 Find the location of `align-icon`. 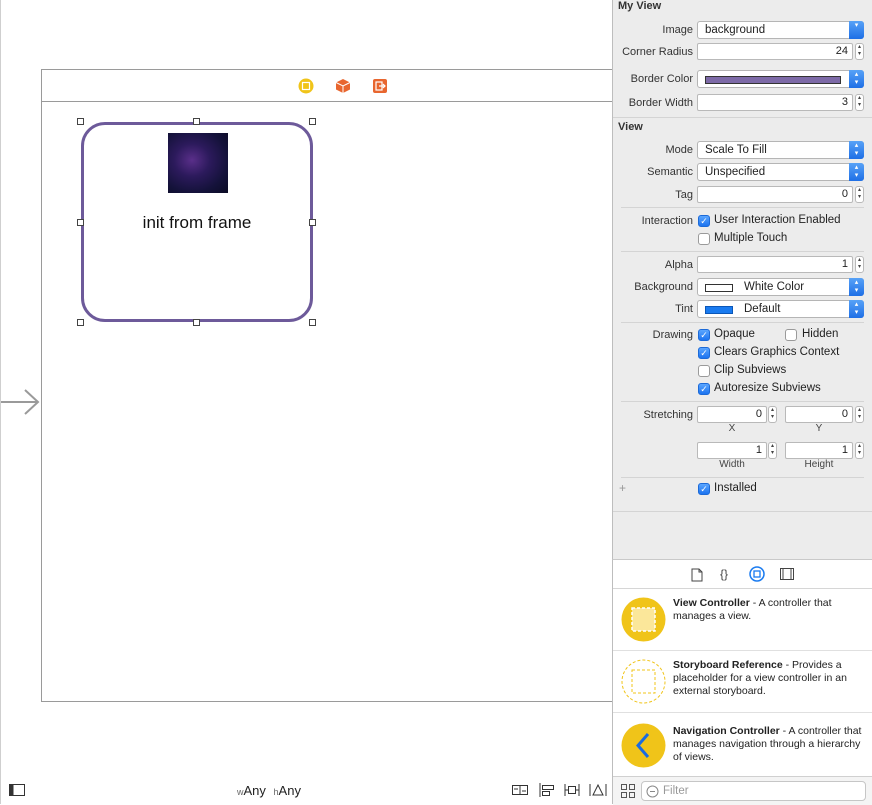

align-icon is located at coordinates (547, 790).